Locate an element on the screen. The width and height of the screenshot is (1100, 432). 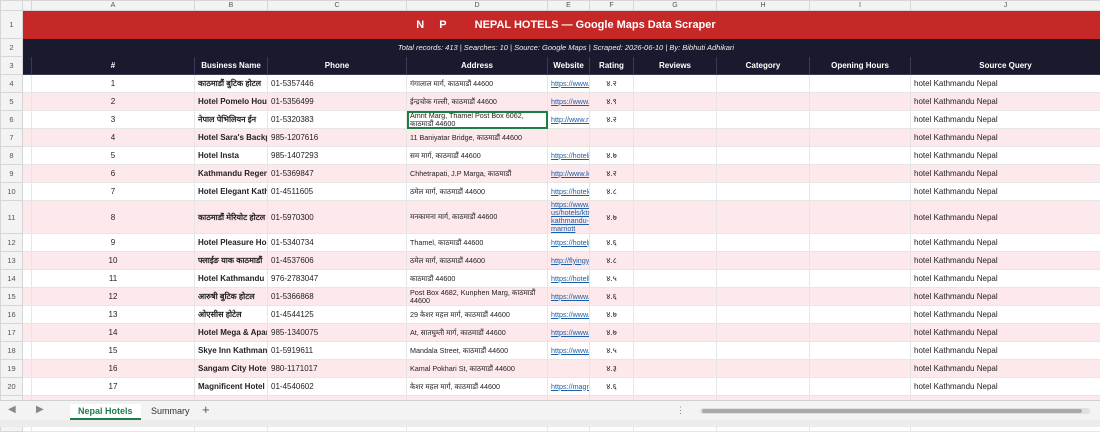
row-number: 2 is located at coordinates (12, 48).